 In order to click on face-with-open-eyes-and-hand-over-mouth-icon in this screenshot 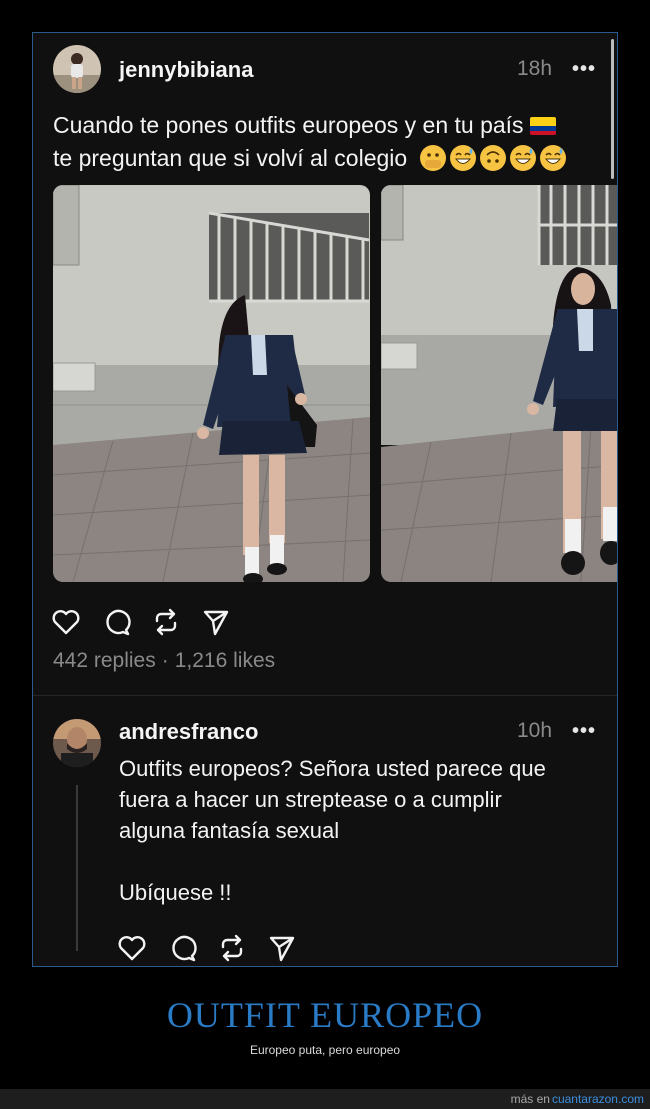, I will do `click(432, 158)`.